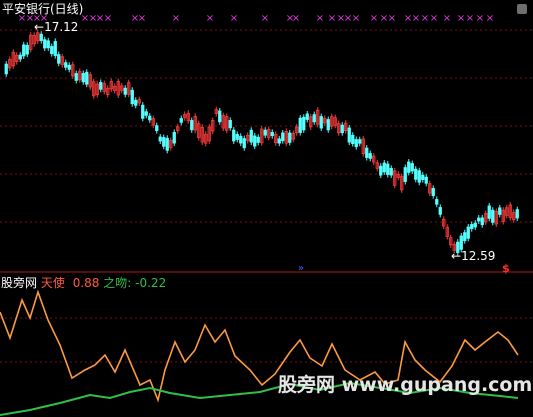 This screenshot has width=533, height=417. What do you see at coordinates (61, 27) in the screenshot?
I see `high-price-value: 17.12` at bounding box center [61, 27].